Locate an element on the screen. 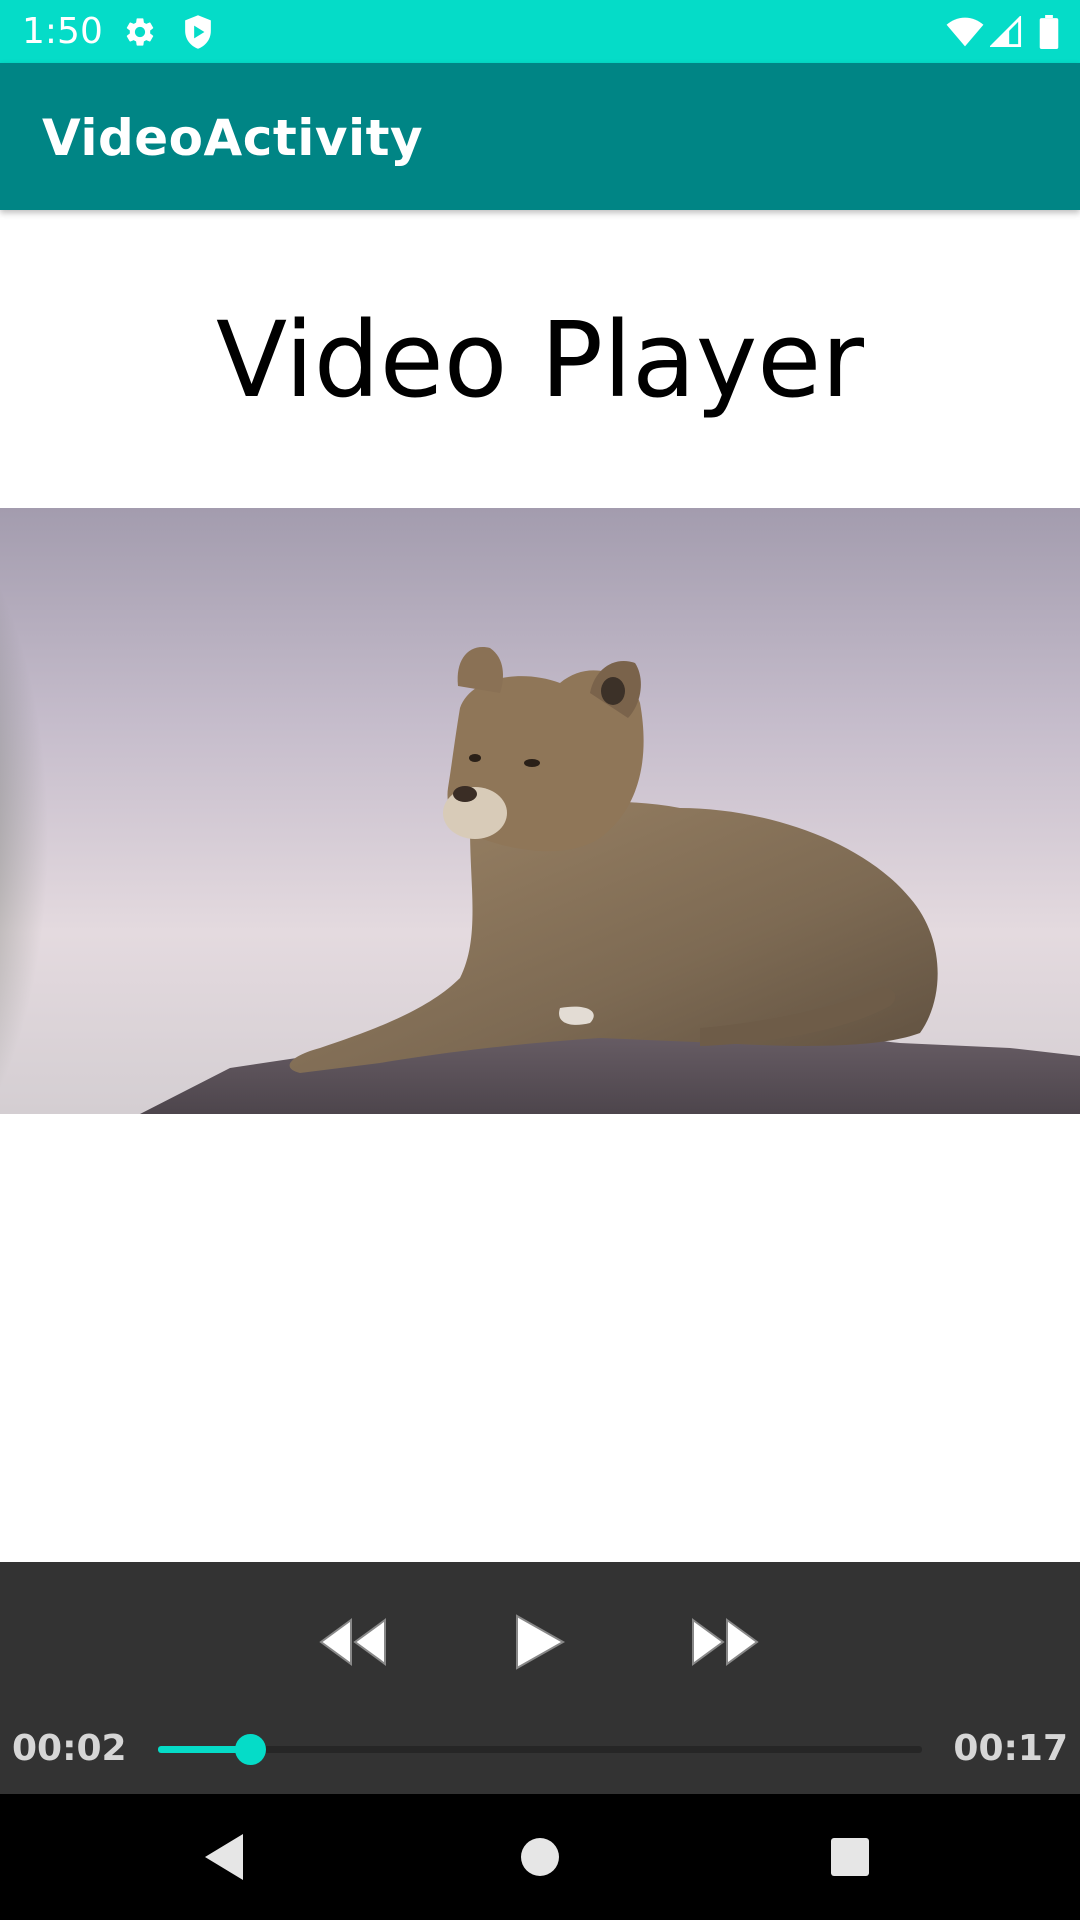 The height and width of the screenshot is (1920, 1080). battery-icon is located at coordinates (1049, 31).